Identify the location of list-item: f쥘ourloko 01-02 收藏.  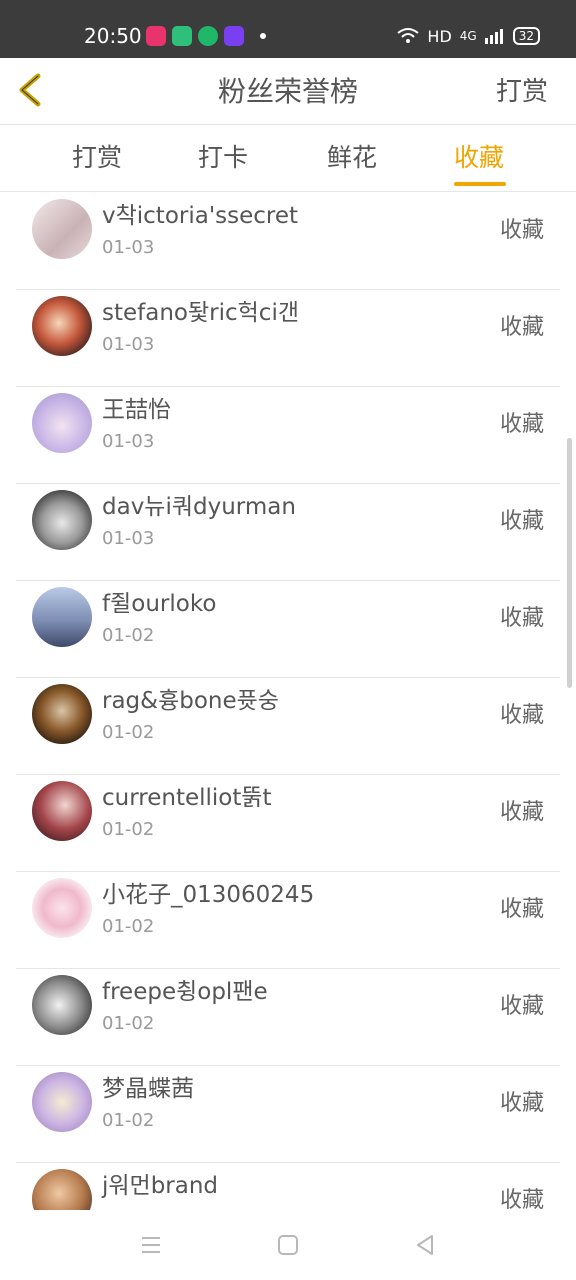
(288, 629).